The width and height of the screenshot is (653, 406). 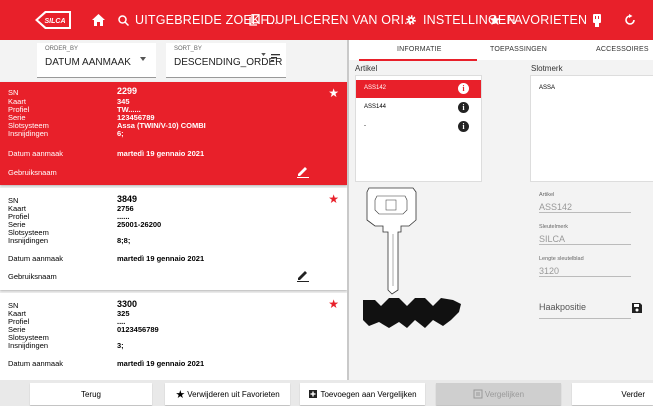 I want to click on serie-value: 25001-26200, so click(x=139, y=224).